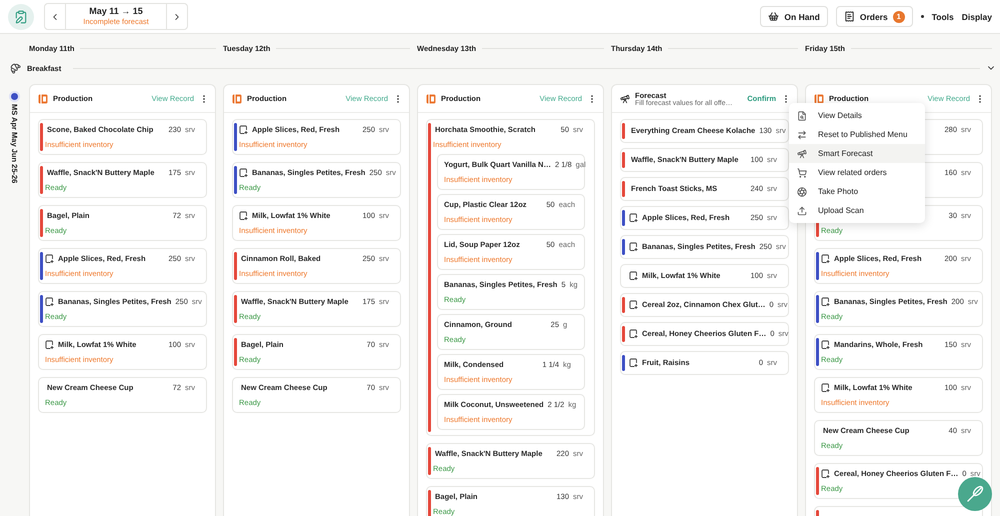 The image size is (1000, 516). What do you see at coordinates (802, 191) in the screenshot?
I see `aperture-icon` at bounding box center [802, 191].